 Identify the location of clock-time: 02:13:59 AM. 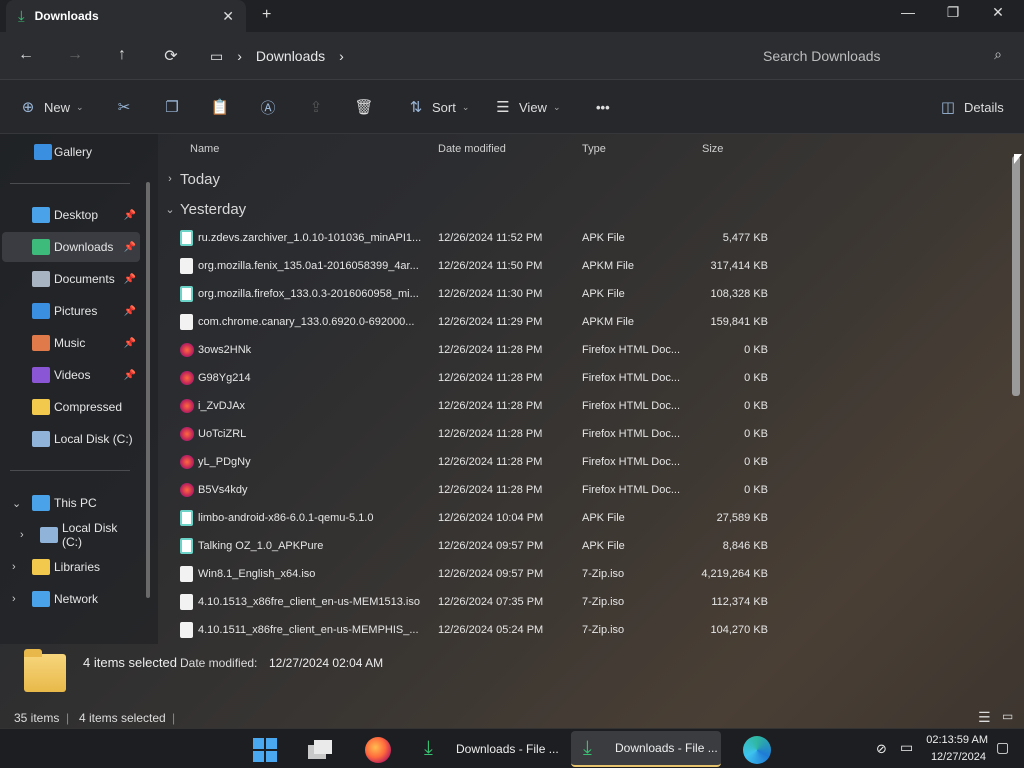
(953, 740).